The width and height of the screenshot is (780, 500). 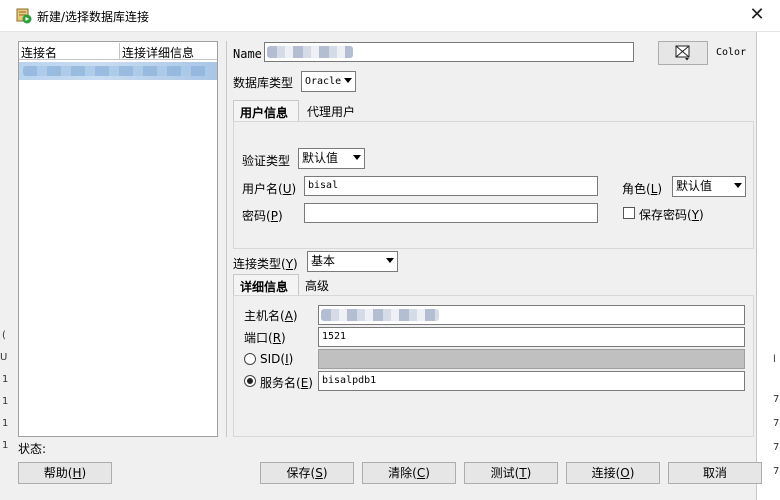 I want to click on connect-button-label: 连接, so click(x=603, y=473).